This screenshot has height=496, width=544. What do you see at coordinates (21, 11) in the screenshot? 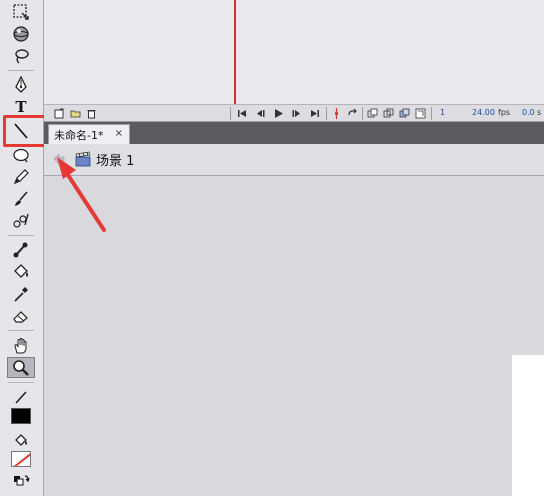
I see `free-transform-tool-icon` at bounding box center [21, 11].